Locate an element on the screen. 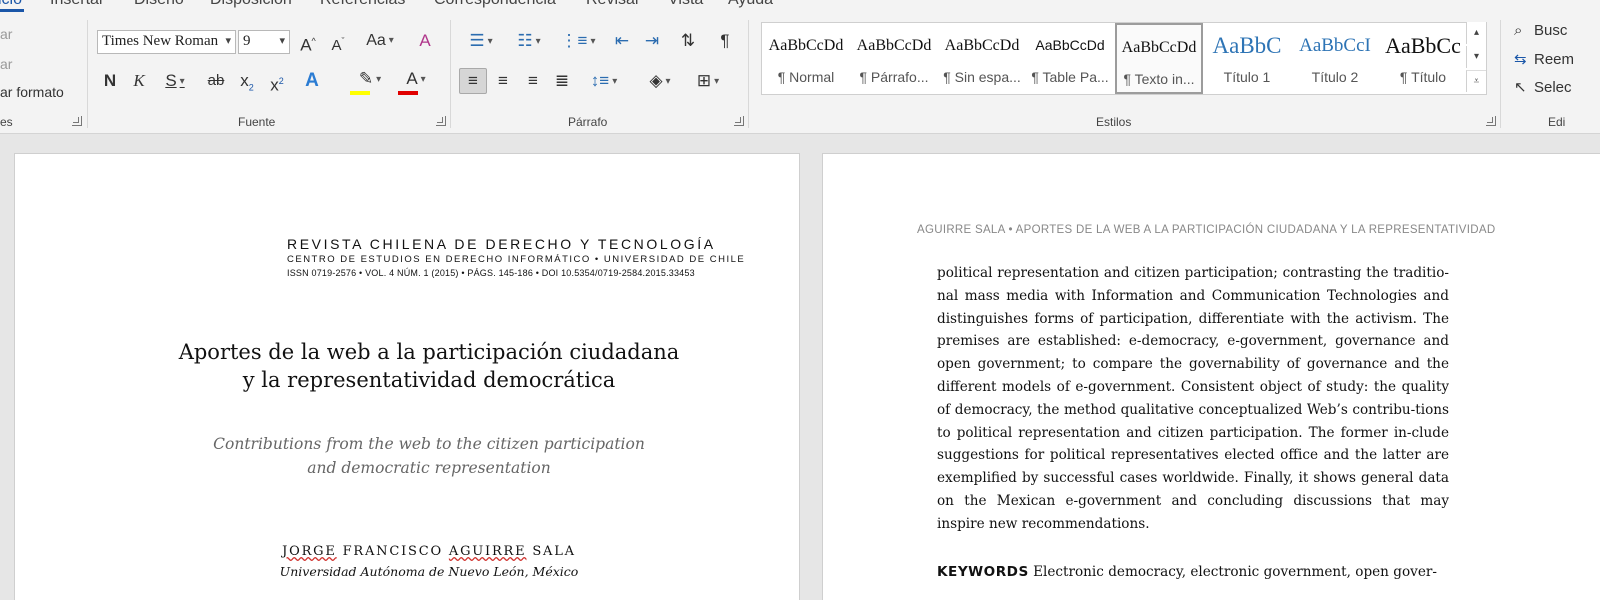 This screenshot has height=600, width=1600. subscript-button: x2 is located at coordinates (247, 82).